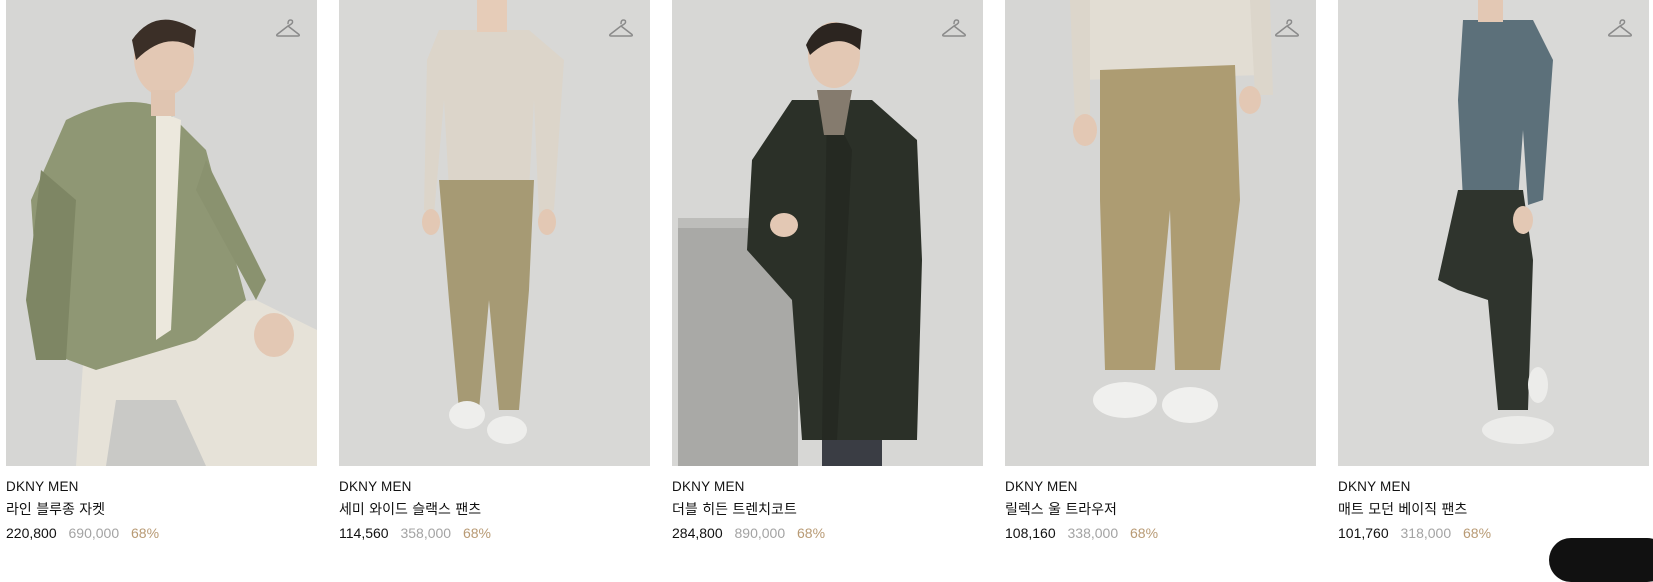 The image size is (1653, 582). I want to click on original-price: 318,000, so click(1426, 533).